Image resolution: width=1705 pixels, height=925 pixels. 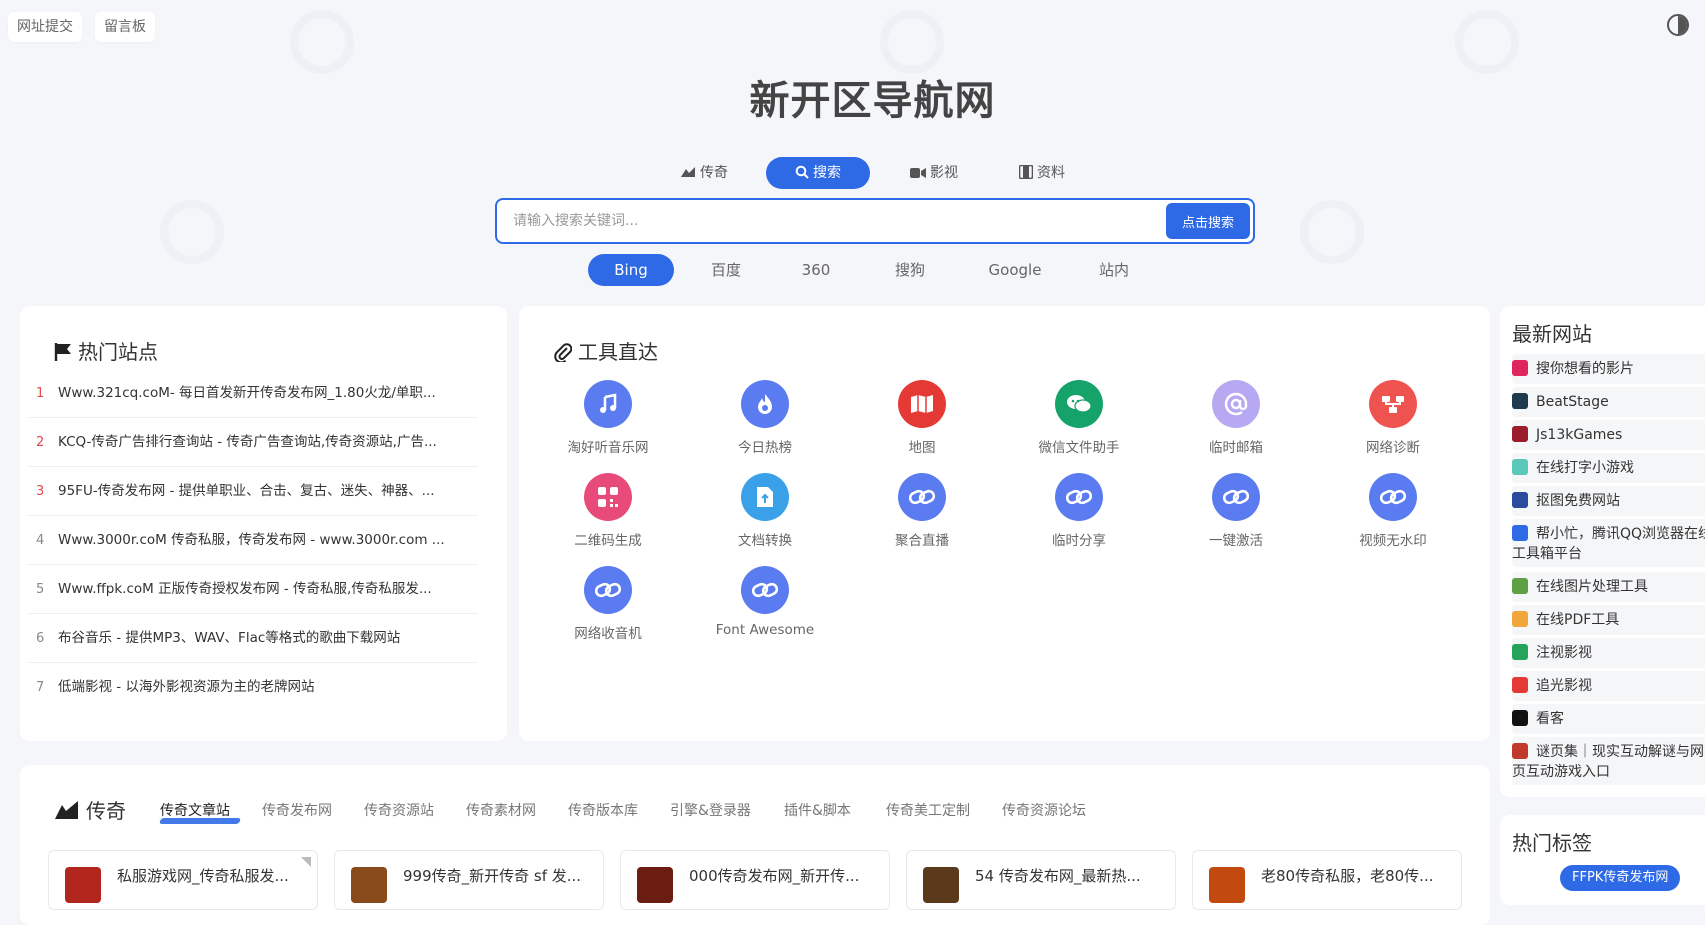 I want to click on legend-icon, so click(x=66, y=810).